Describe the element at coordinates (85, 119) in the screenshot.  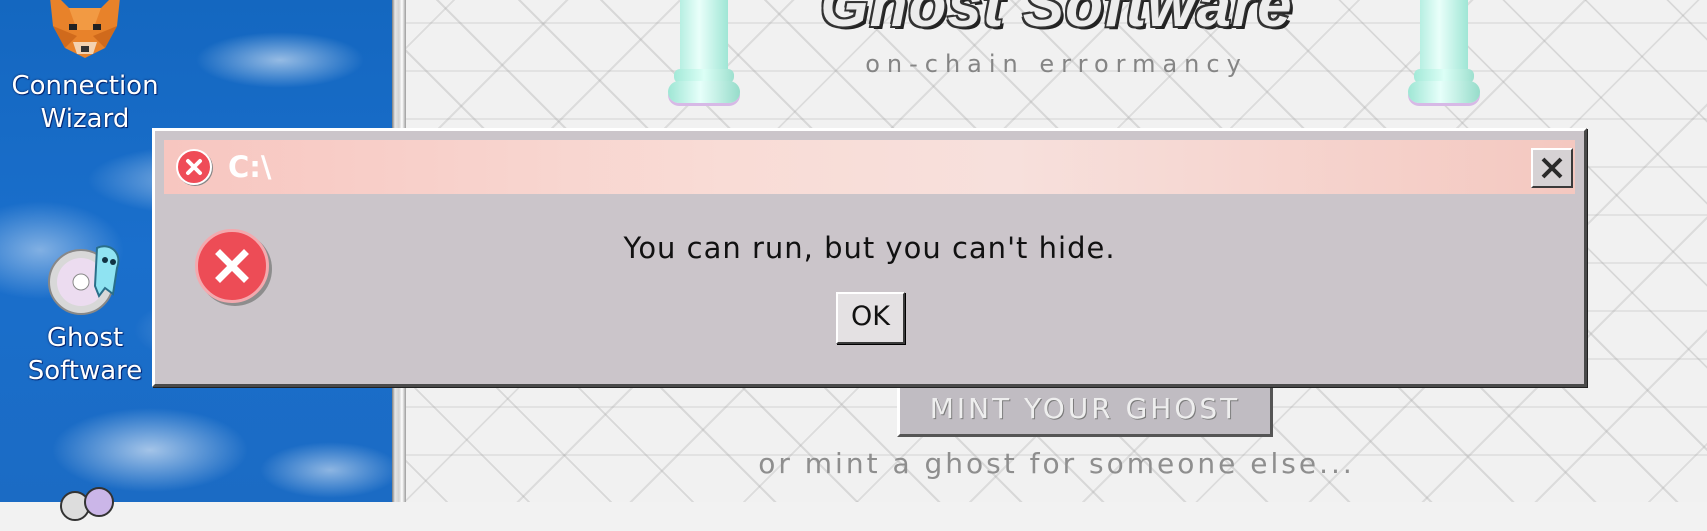
I see `desktop-icon-label-line2: Wizard` at that location.